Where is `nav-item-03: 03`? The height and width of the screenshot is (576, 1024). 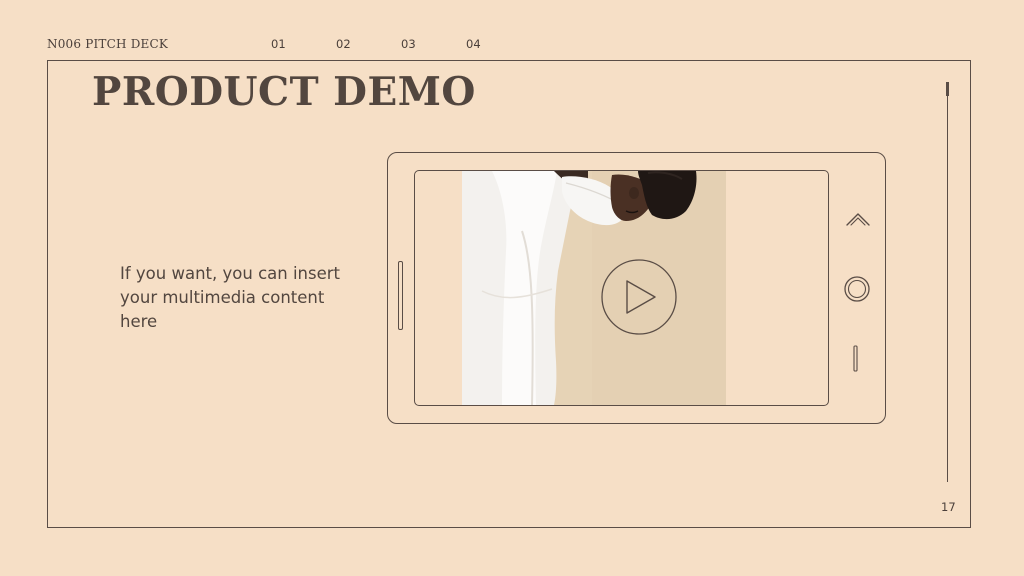 nav-item-03: 03 is located at coordinates (408, 44).